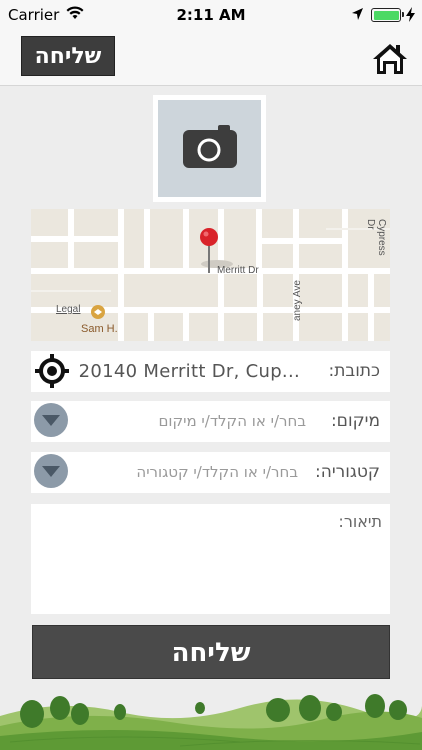 This screenshot has width=422, height=750. I want to click on place-label: Sam H., so click(99, 329).